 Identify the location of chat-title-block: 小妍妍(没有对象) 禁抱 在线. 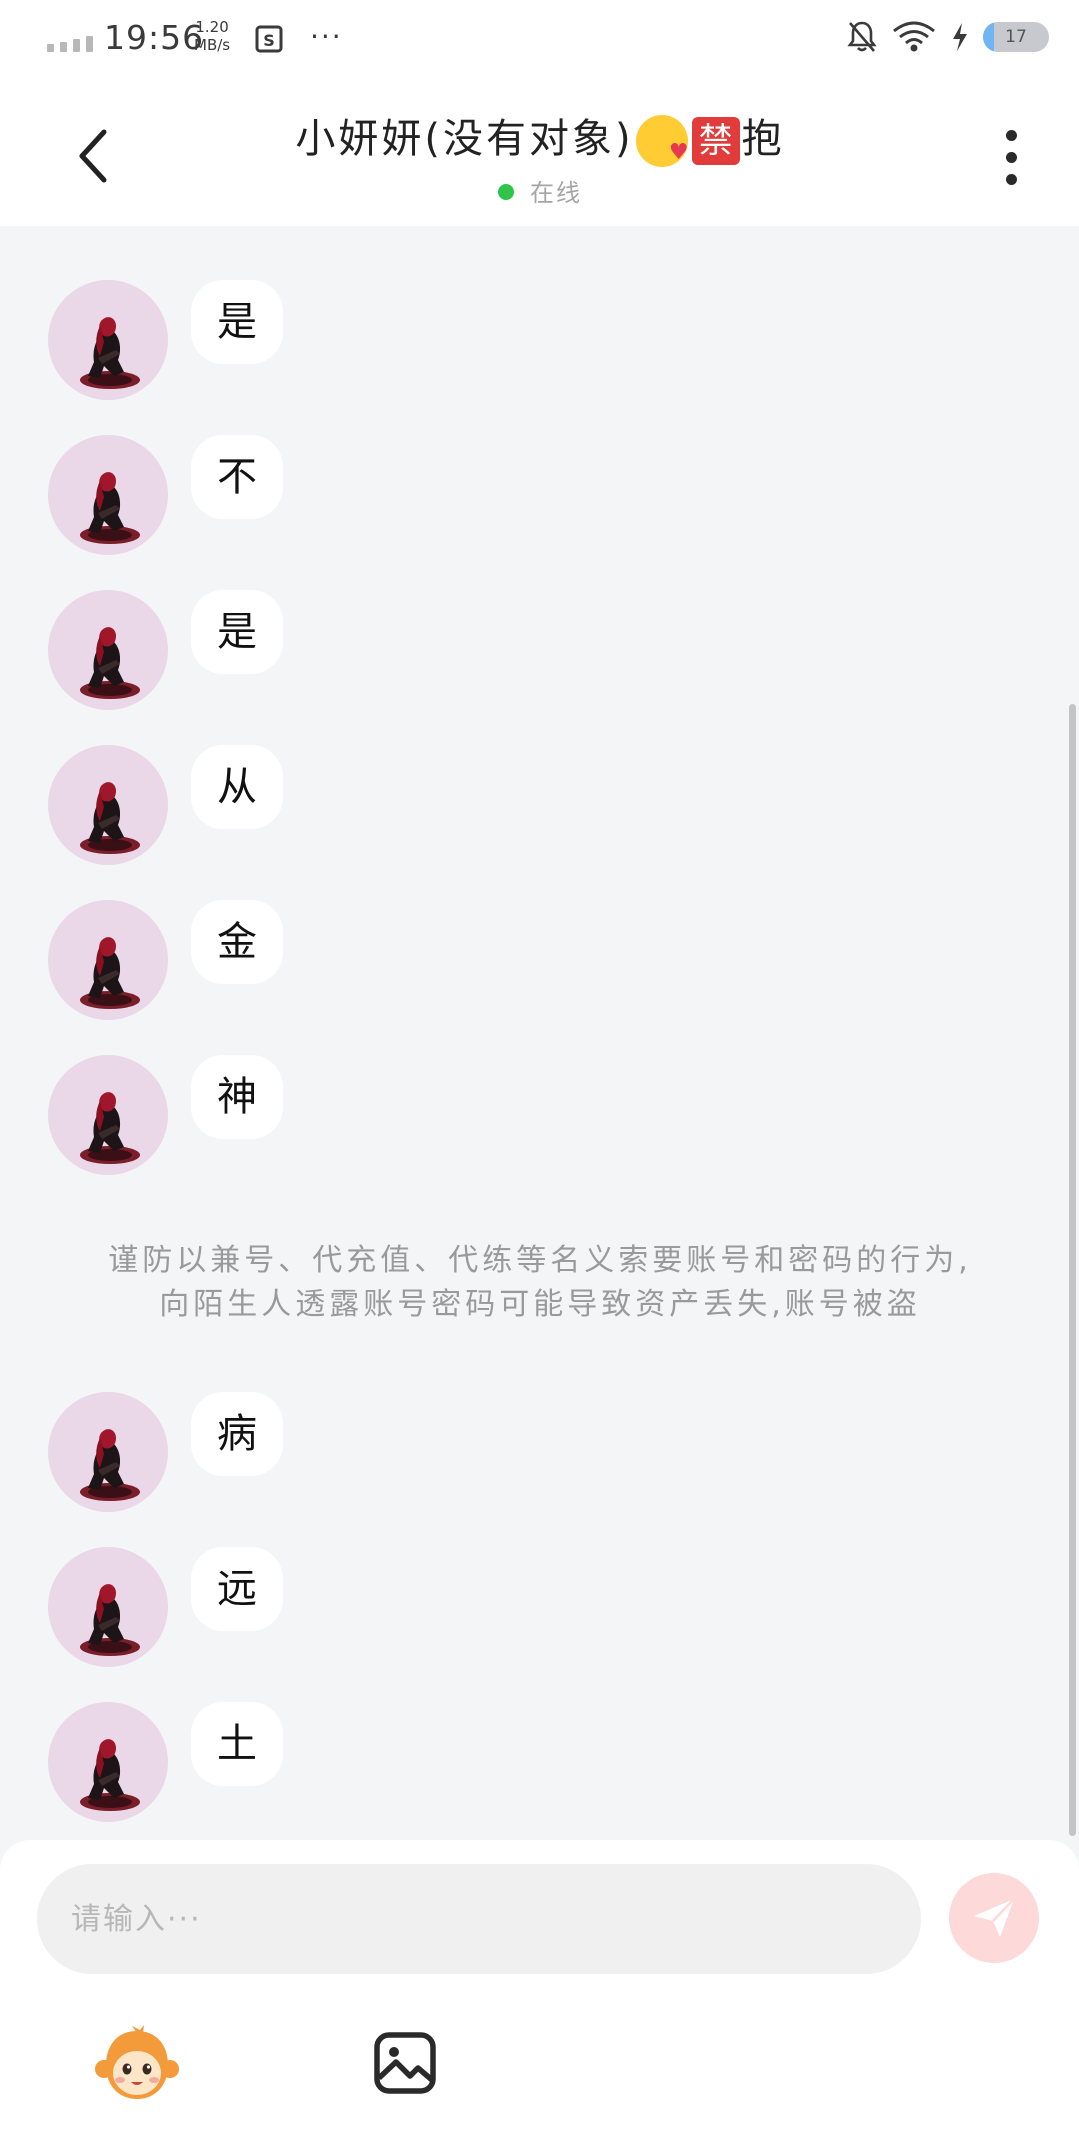
(540, 157).